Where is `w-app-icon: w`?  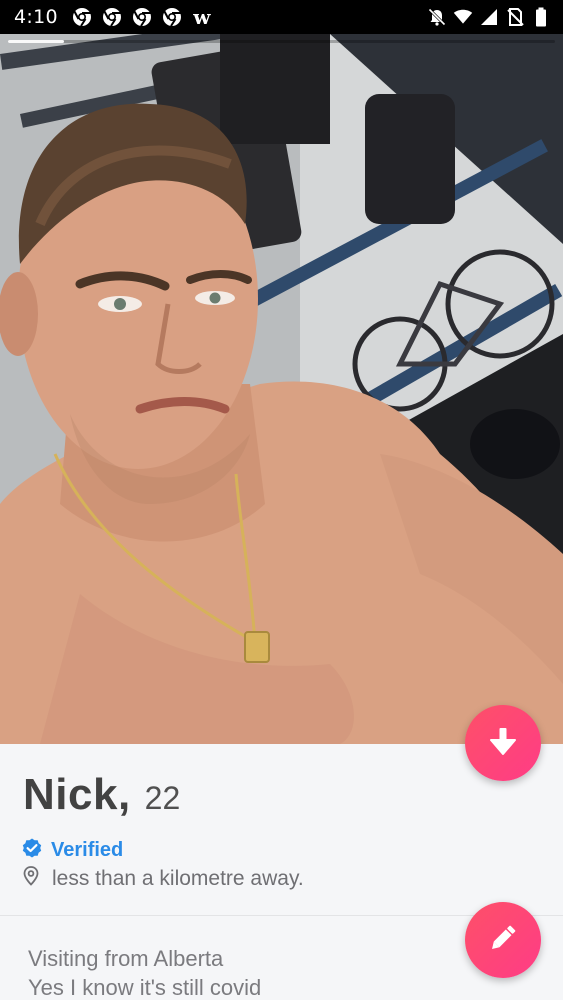 w-app-icon: w is located at coordinates (202, 17).